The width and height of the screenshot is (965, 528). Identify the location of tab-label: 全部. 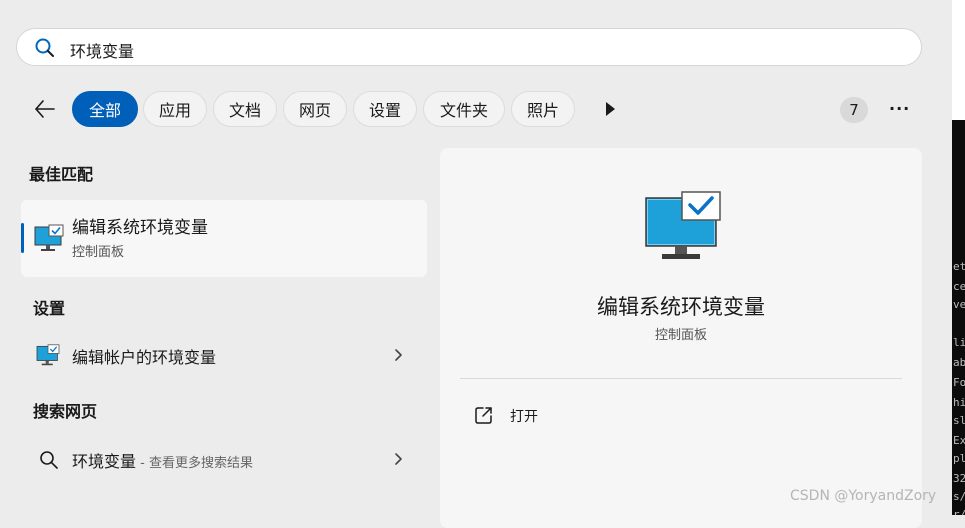
(104, 110).